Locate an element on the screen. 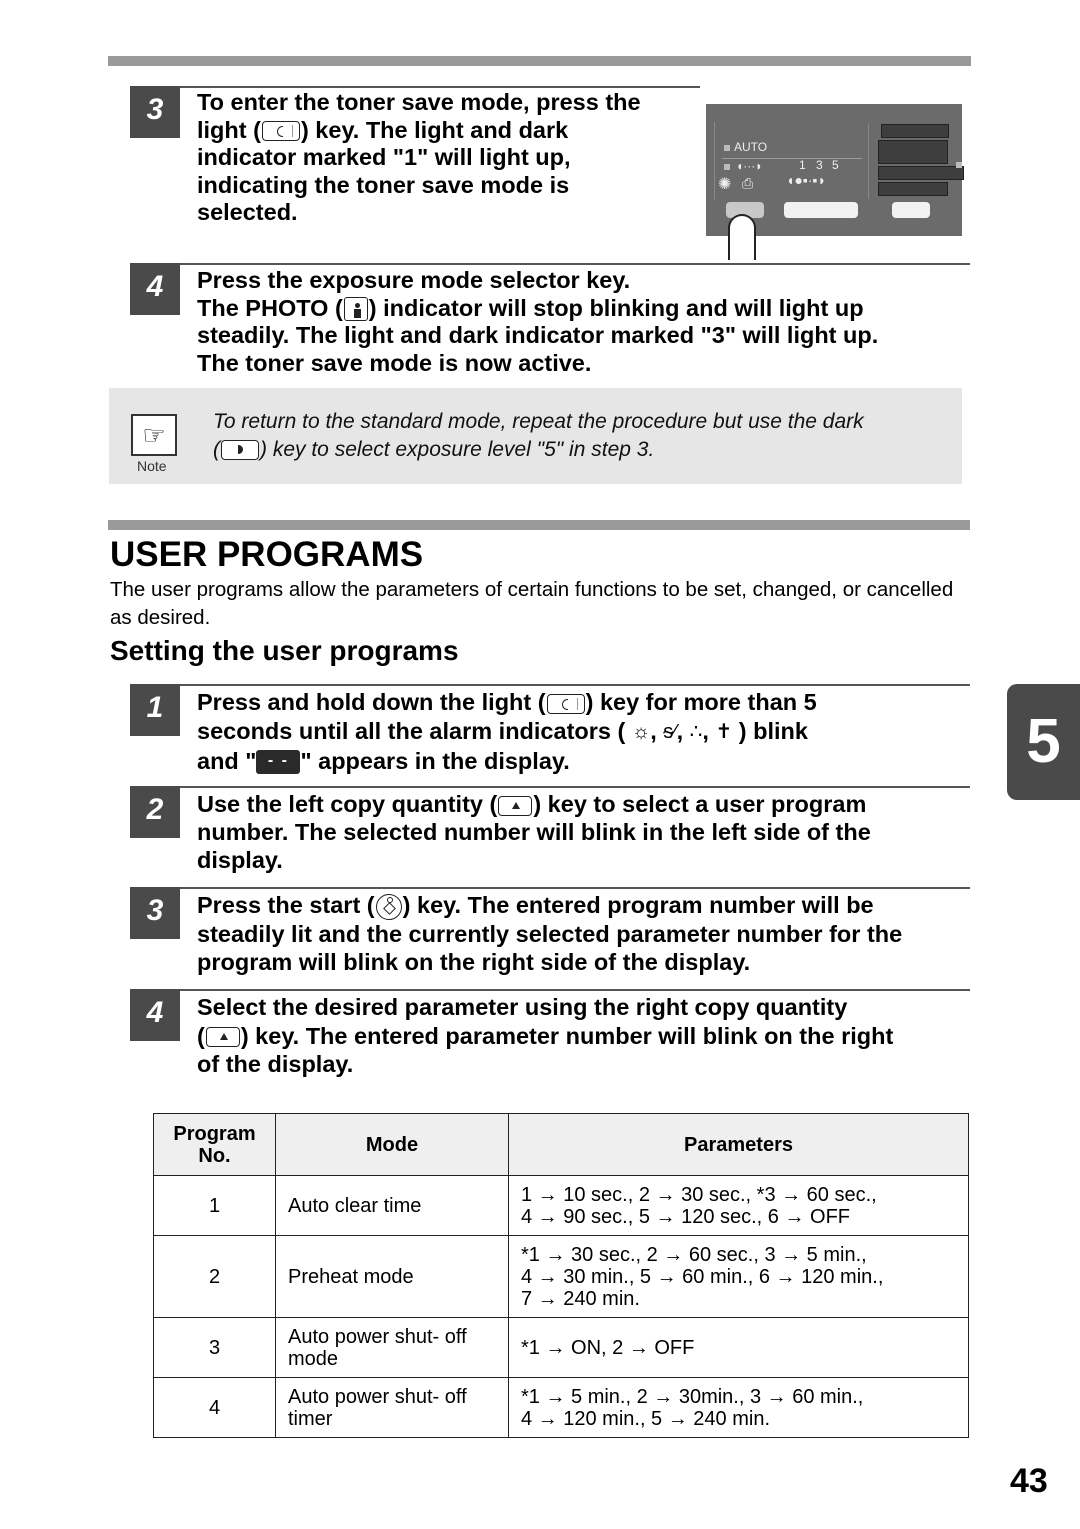  toner-alarm-icon: ∴ is located at coordinates (696, 732).